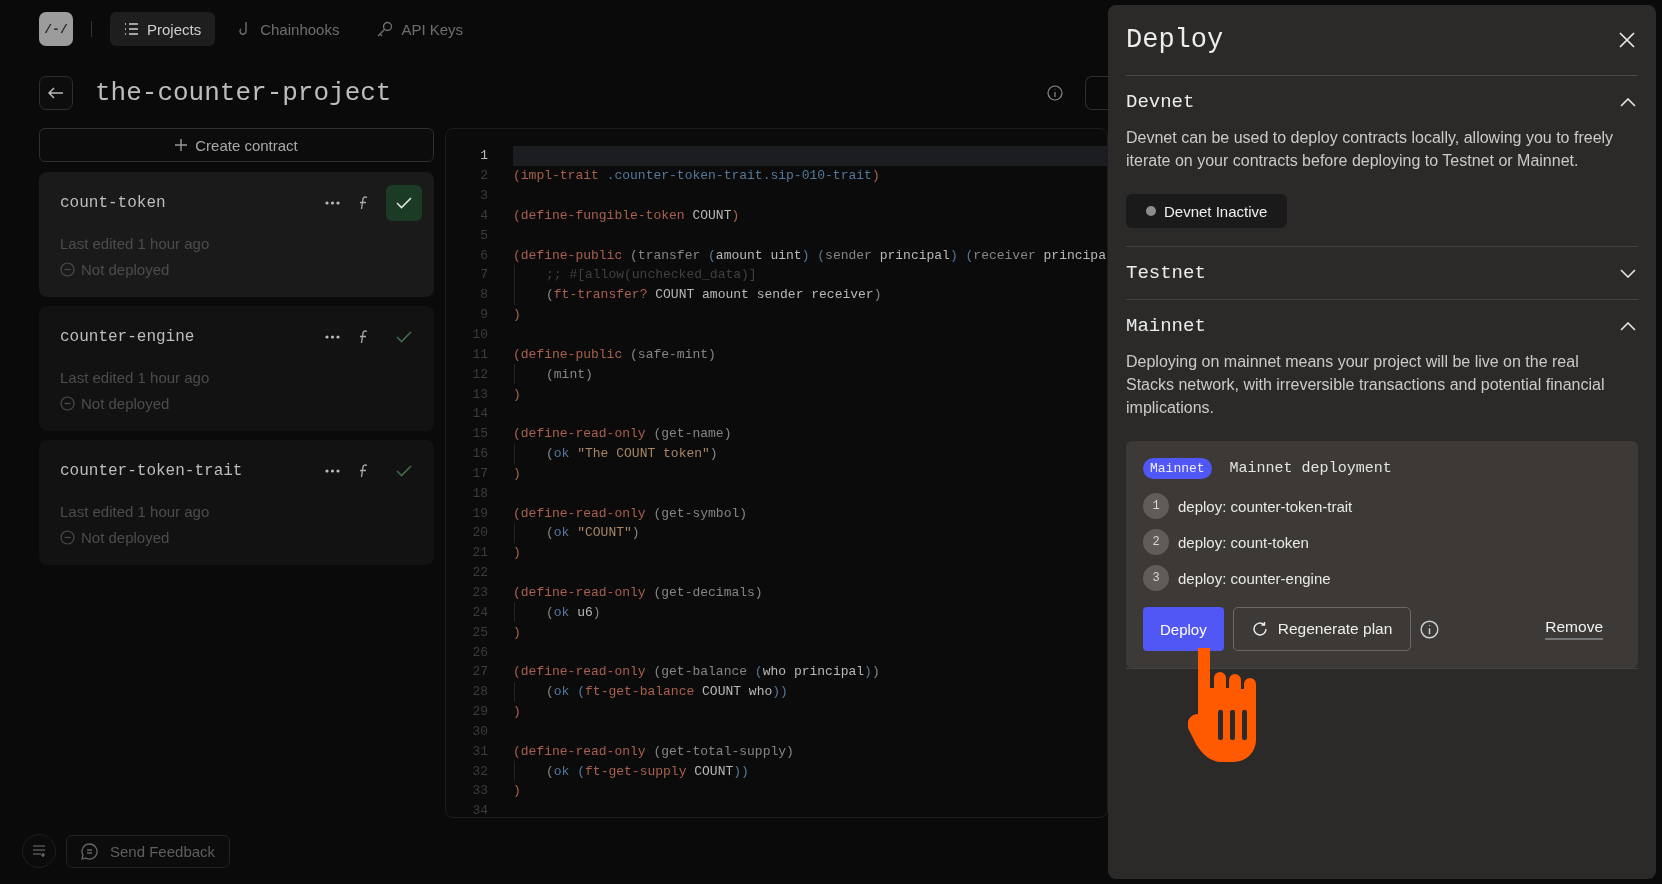 The image size is (1662, 884). What do you see at coordinates (1254, 578) in the screenshot?
I see `step-label: deploy: counter-engine` at bounding box center [1254, 578].